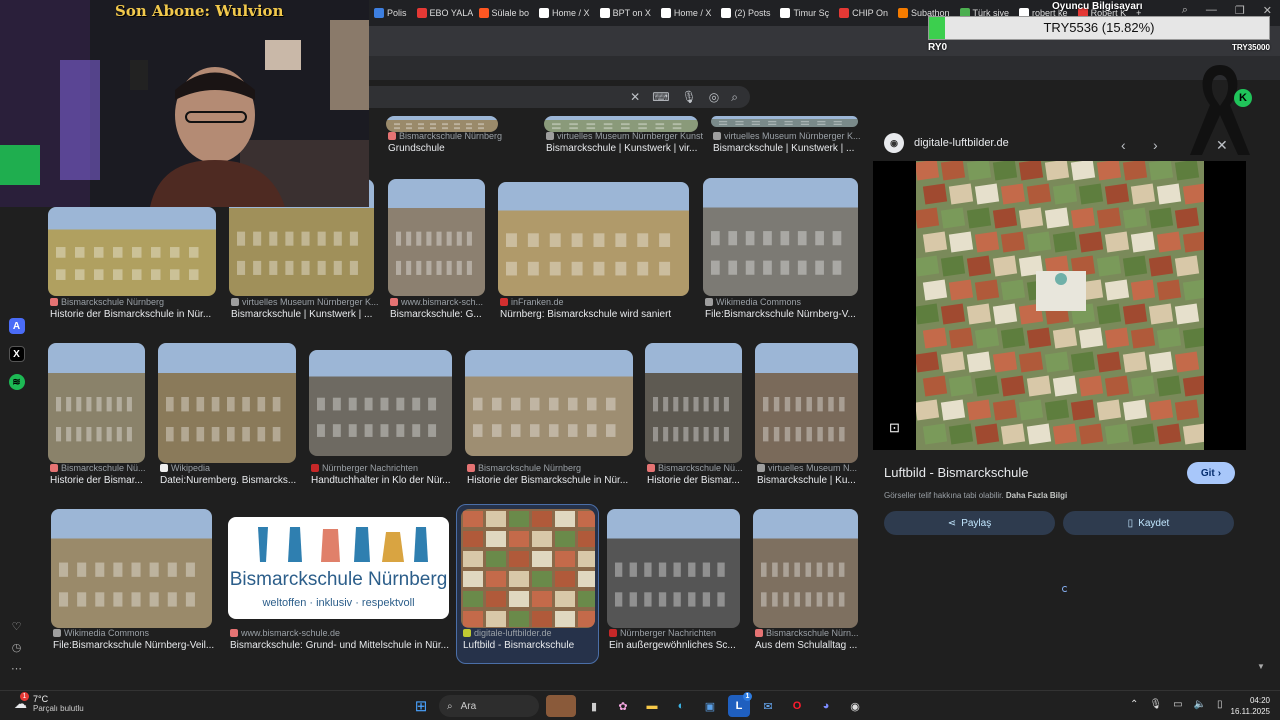 The width and height of the screenshot is (1280, 720). Describe the element at coordinates (443, 13) in the screenshot. I see `browser-tab: EBO YALA` at that location.